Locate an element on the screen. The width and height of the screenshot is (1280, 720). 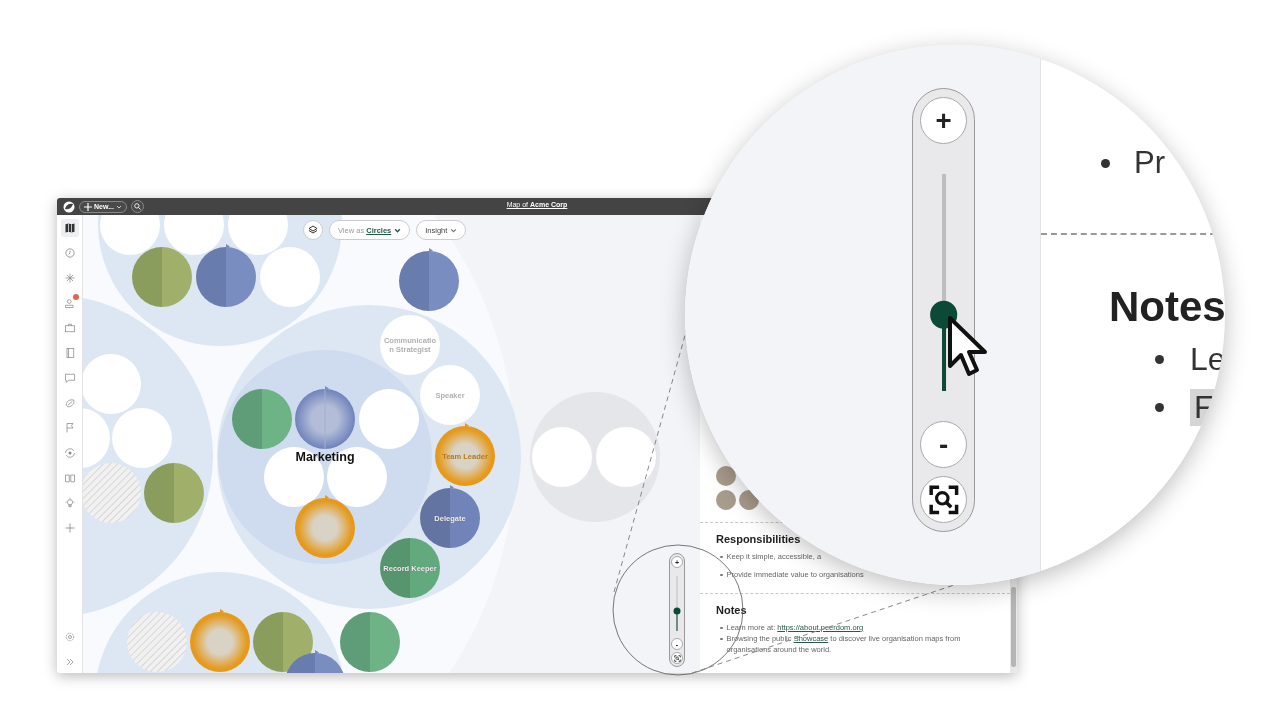
tag-icon is located at coordinates (69, 403).